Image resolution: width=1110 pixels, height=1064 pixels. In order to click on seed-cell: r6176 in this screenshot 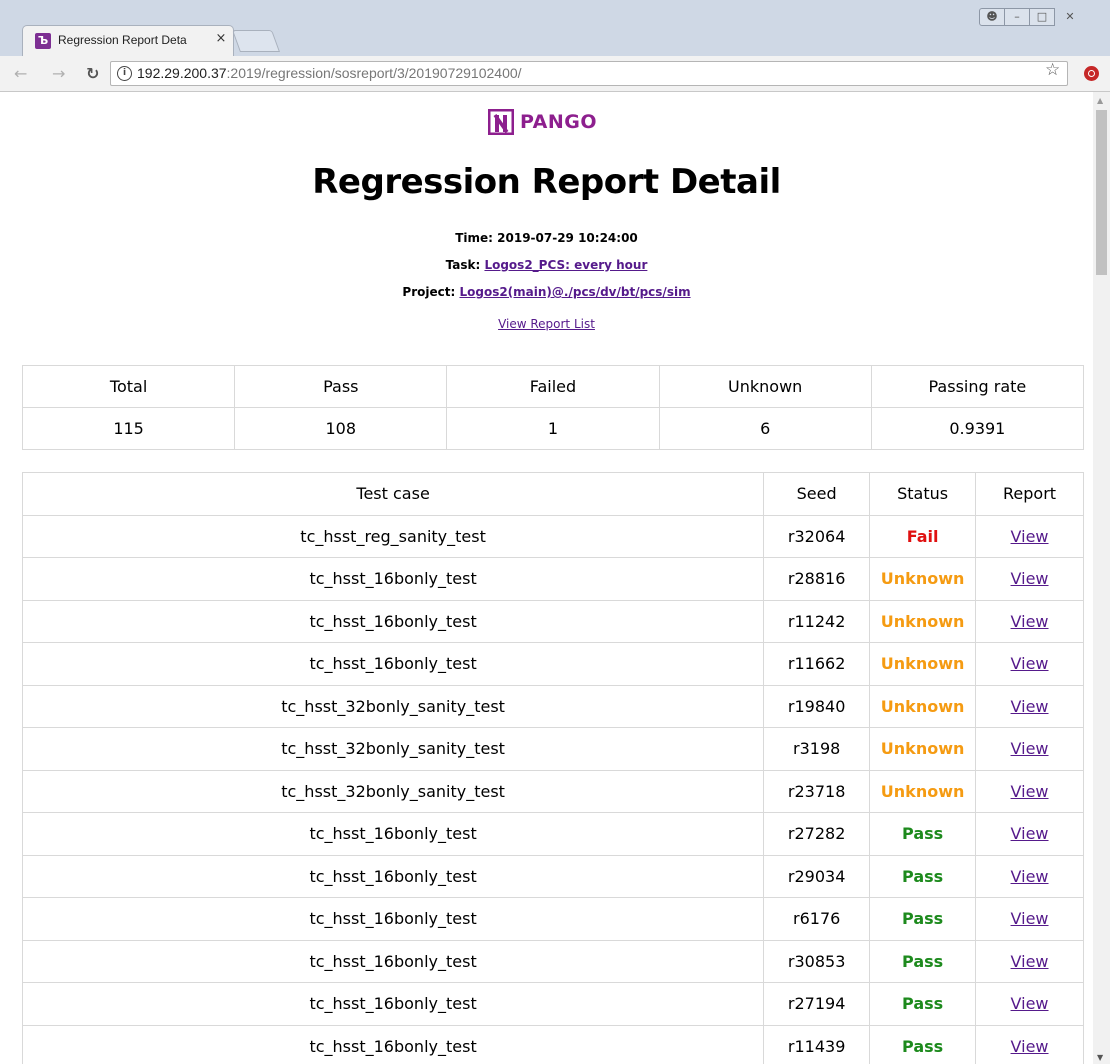, I will do `click(817, 919)`.